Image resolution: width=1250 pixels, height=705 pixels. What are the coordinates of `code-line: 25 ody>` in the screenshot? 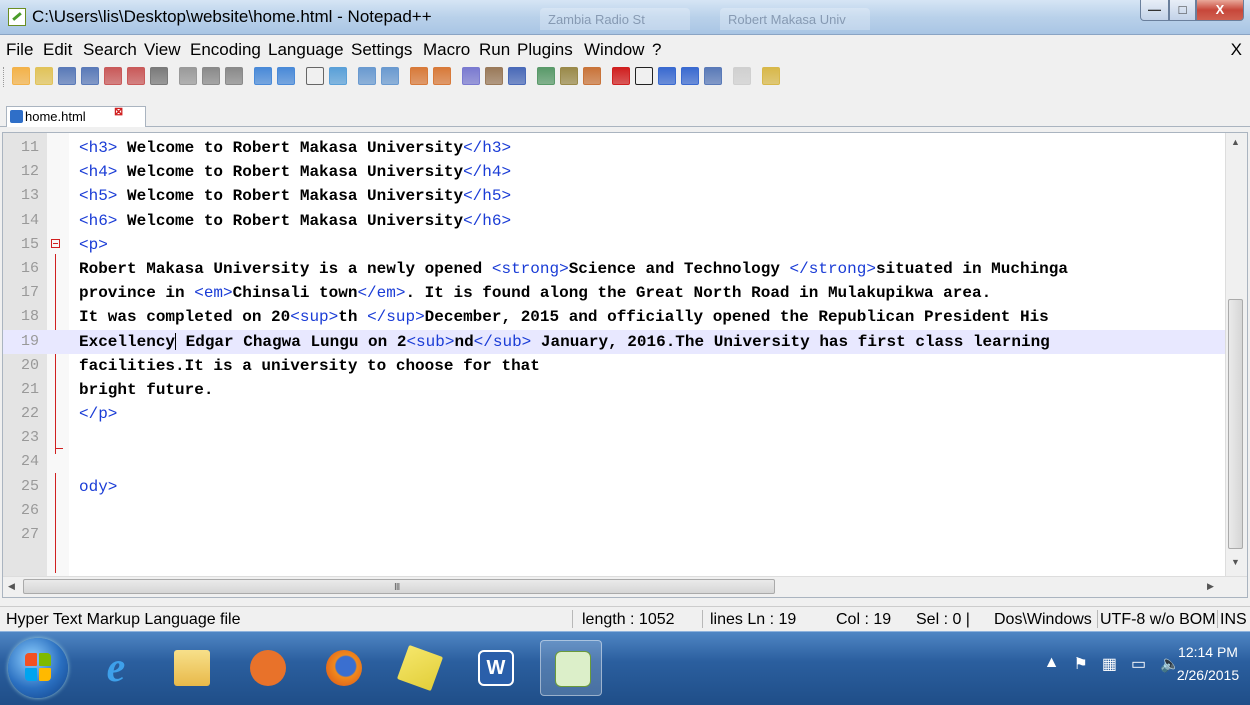 It's located at (614, 487).